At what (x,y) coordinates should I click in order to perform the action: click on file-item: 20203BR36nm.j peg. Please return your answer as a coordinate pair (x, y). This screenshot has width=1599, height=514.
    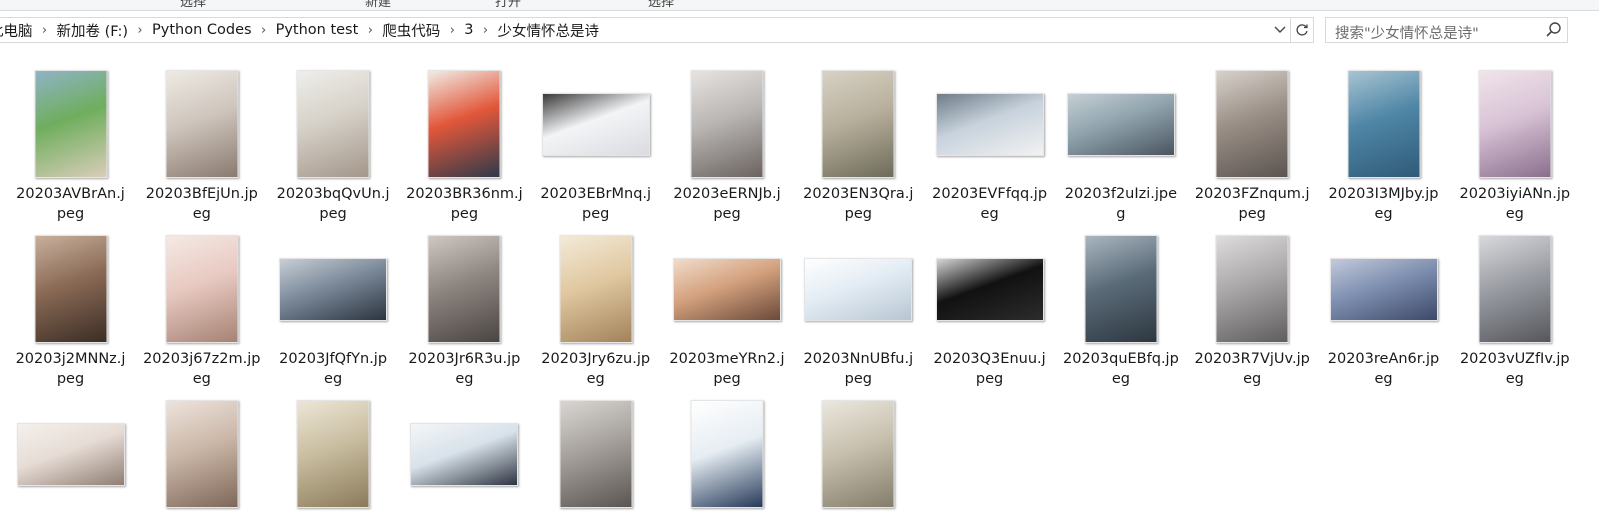
    Looking at the image, I should click on (464, 140).